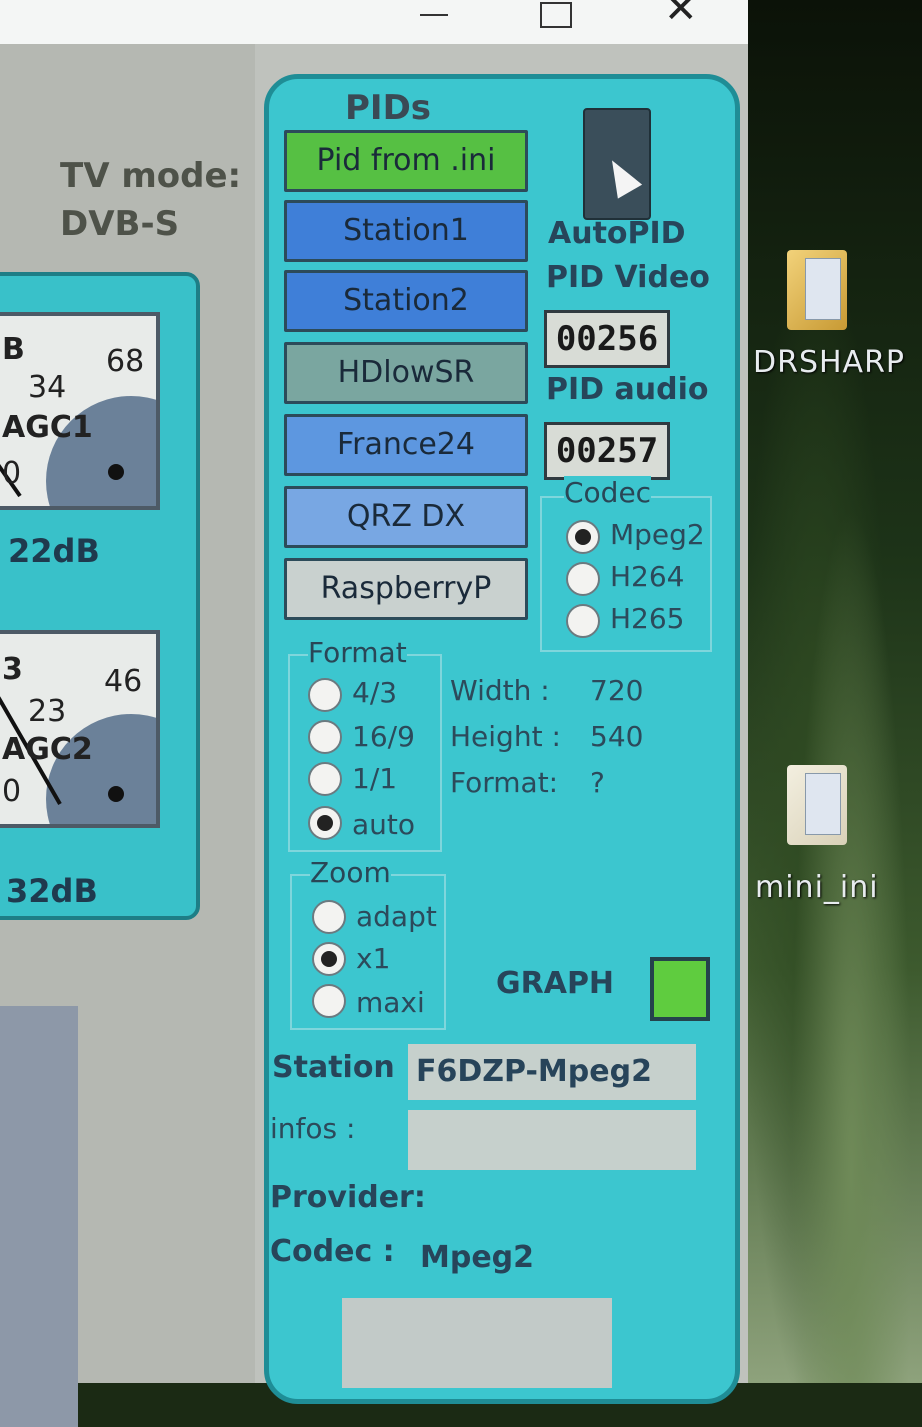  Describe the element at coordinates (583, 537) in the screenshot. I see `codec-mpeg2-radio` at that location.